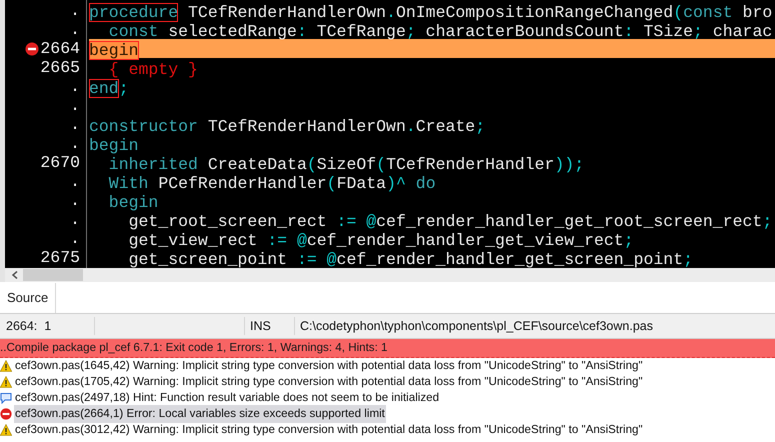  What do you see at coordinates (60, 162) in the screenshot?
I see `line-number: 2670` at bounding box center [60, 162].